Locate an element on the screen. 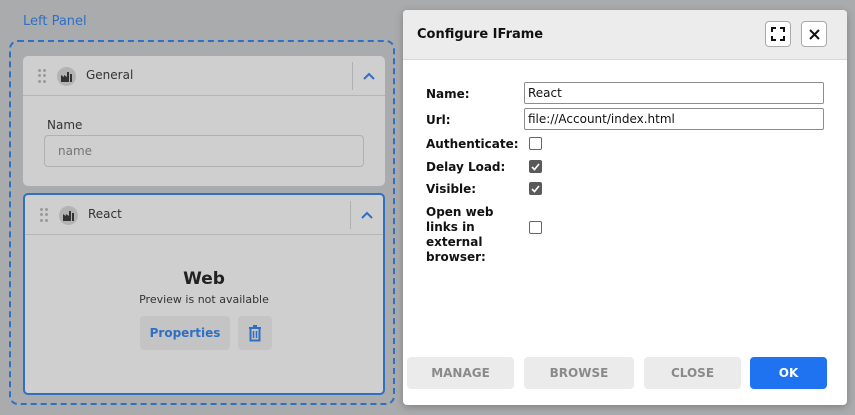 The image size is (855, 415). dialog-close-button is located at coordinates (814, 34).